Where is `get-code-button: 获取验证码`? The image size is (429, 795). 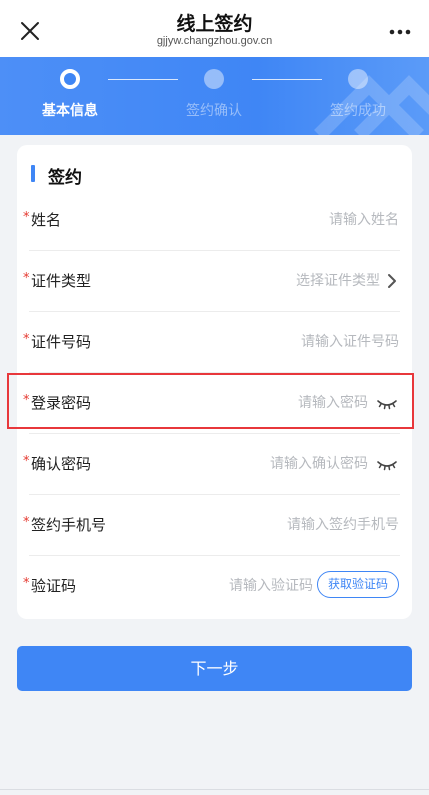 get-code-button: 获取验证码 is located at coordinates (358, 584).